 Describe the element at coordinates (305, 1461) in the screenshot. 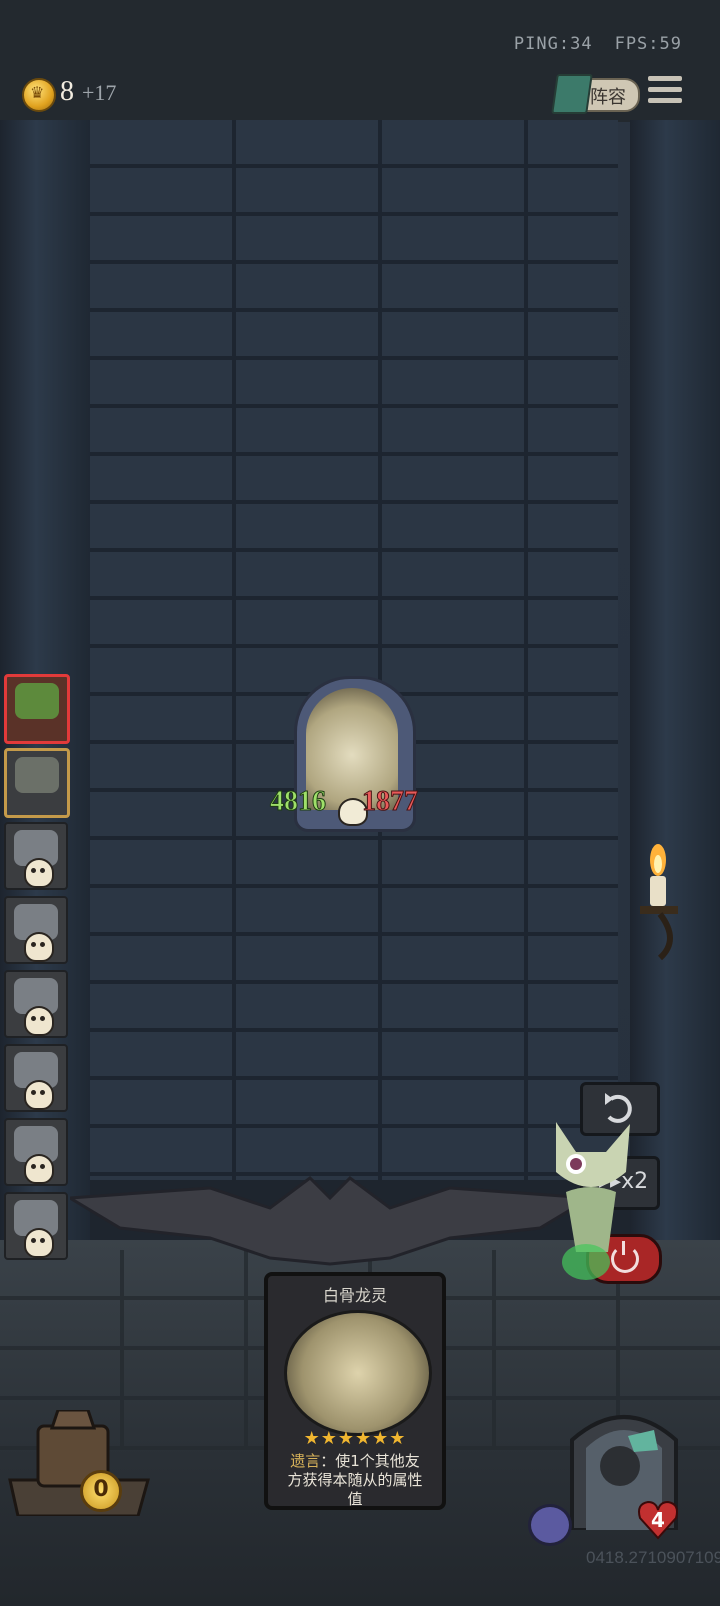

I see `card-keyword: 遗言` at that location.